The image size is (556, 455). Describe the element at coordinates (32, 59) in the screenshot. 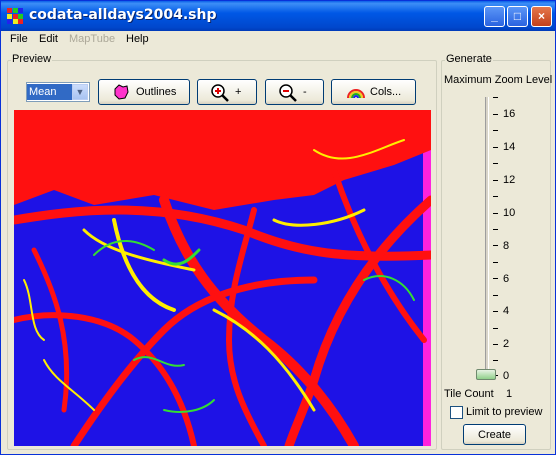

I see `preview-group-label: Preview` at that location.